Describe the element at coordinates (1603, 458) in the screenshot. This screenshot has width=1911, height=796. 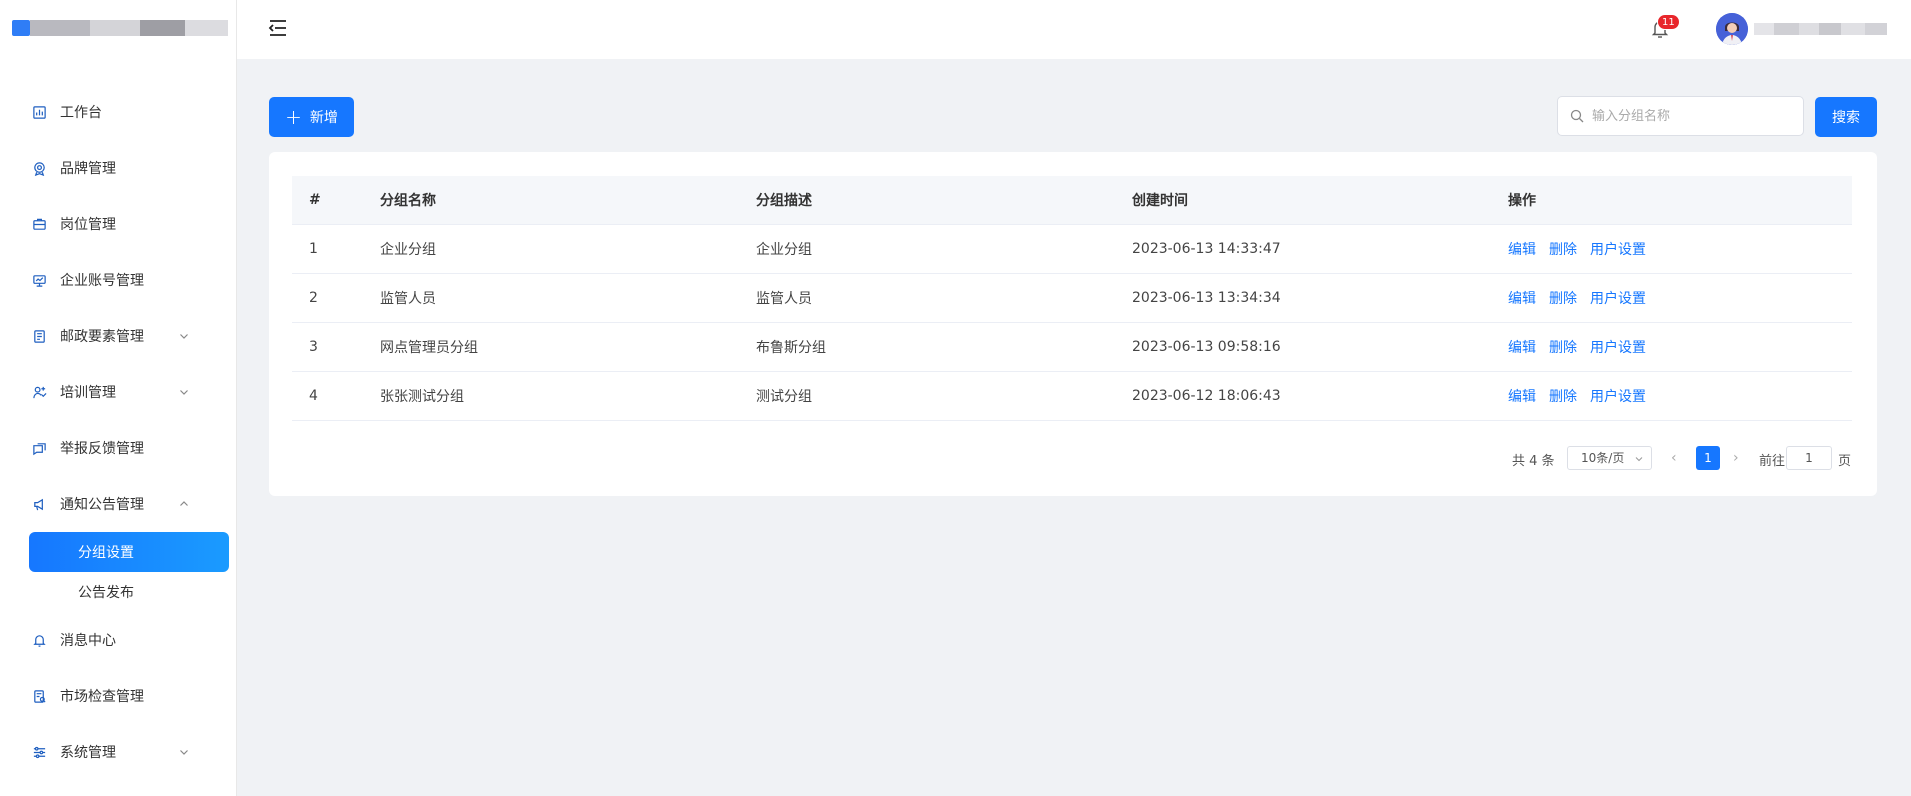
I see `page-size-value: 10条/页` at that location.